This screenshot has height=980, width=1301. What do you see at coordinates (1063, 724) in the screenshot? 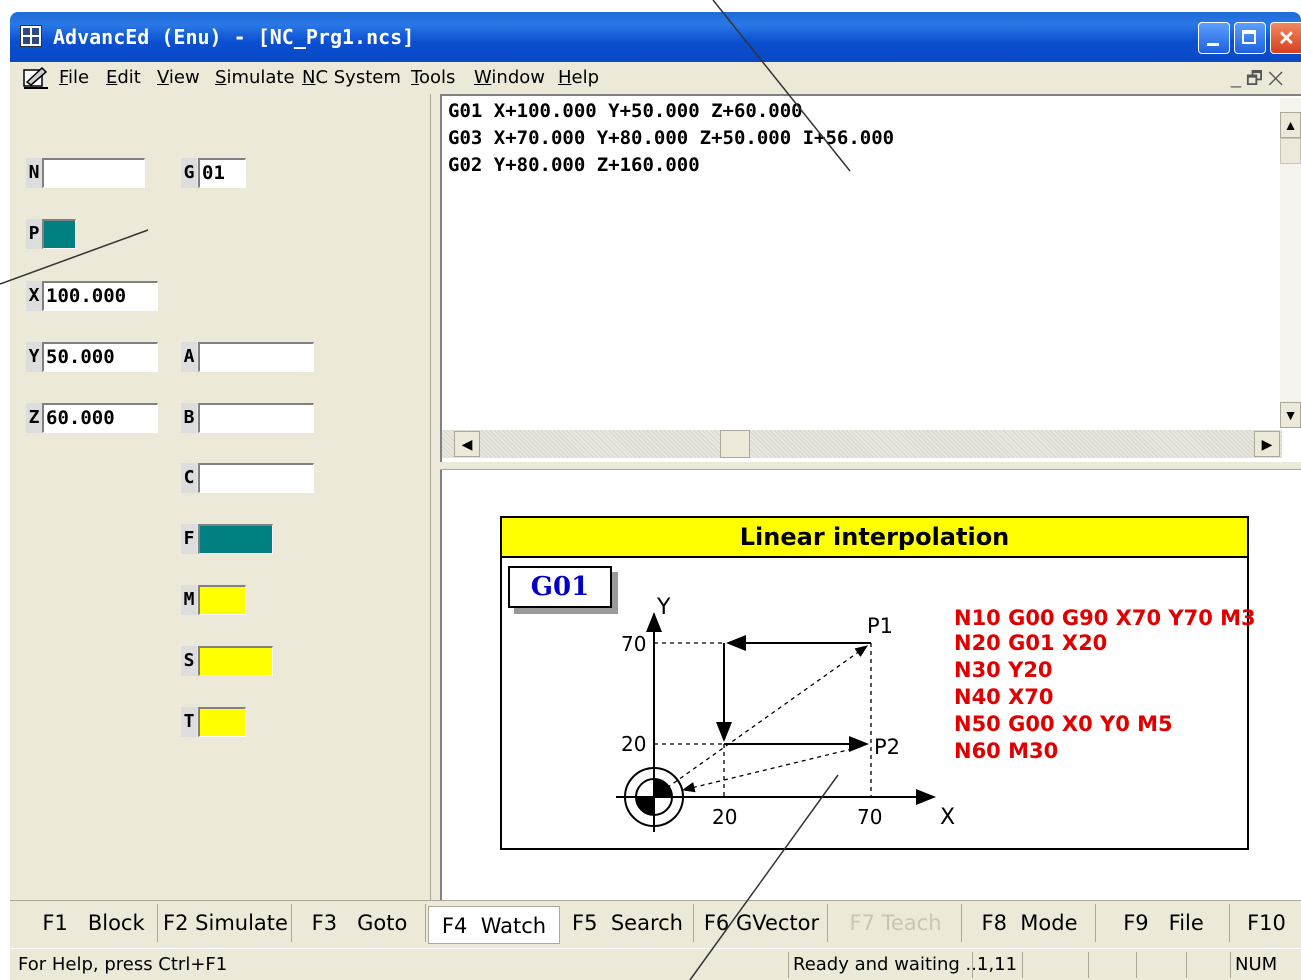
I see `program-line: N50 G00 X0 Y0 M5` at bounding box center [1063, 724].